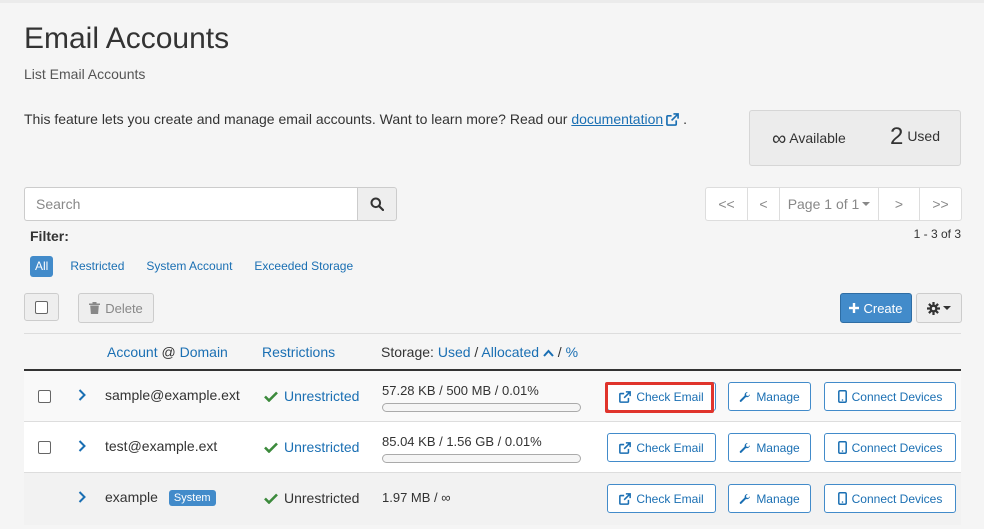 The height and width of the screenshot is (529, 984). What do you see at coordinates (303, 266) in the screenshot?
I see `filter-exceeded-storage: Exceeded Storage` at bounding box center [303, 266].